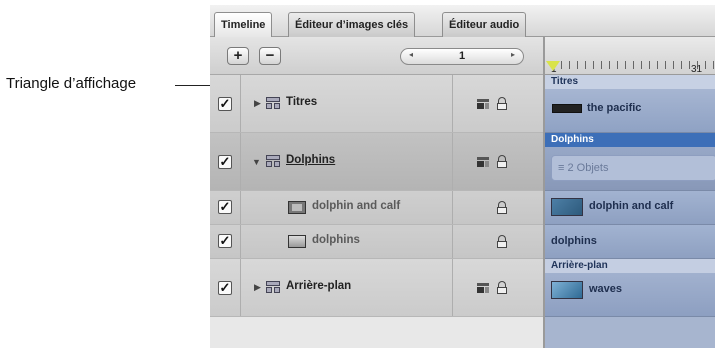 The height and width of the screenshot is (348, 715). I want to click on frame-stepper: ◂ 1 ▸, so click(462, 56).